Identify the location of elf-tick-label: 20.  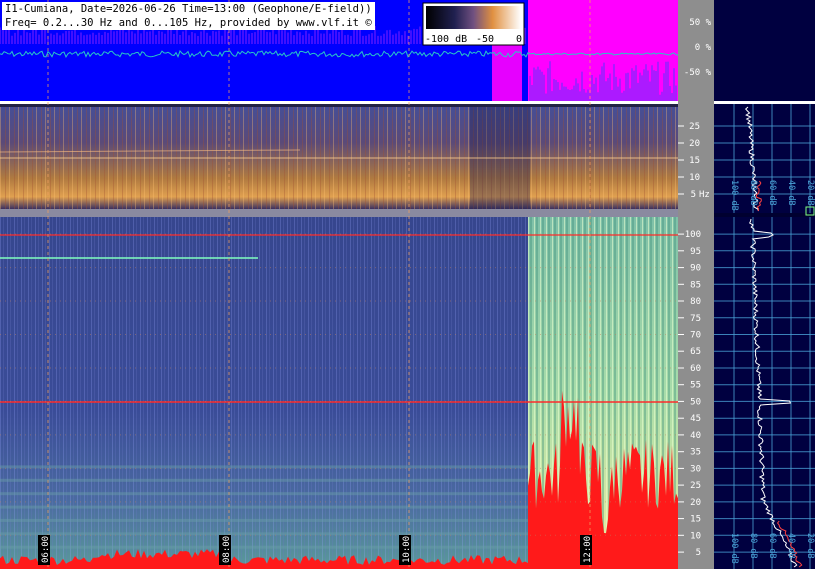
(694, 144).